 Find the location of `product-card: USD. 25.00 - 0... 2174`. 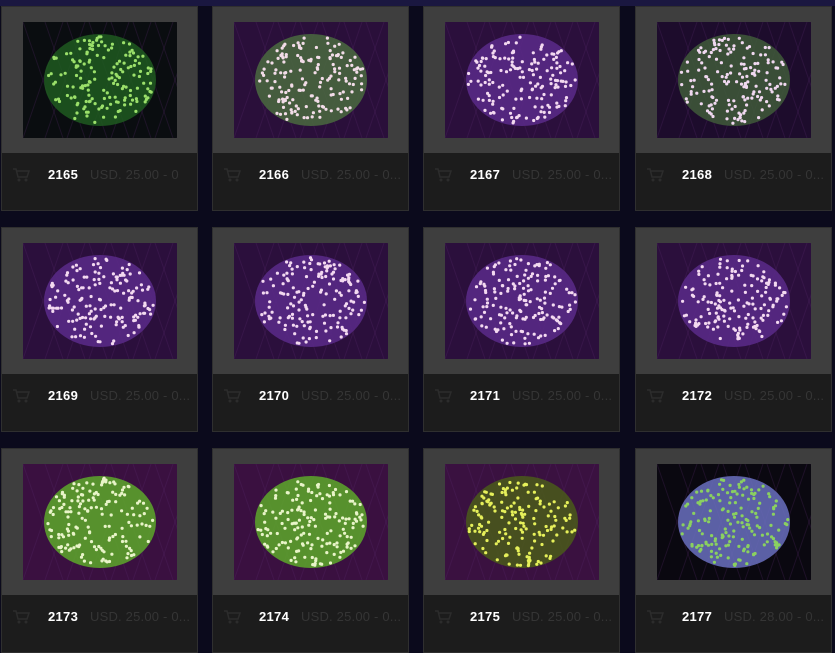

product-card: USD. 25.00 - 0... 2174 is located at coordinates (310, 550).